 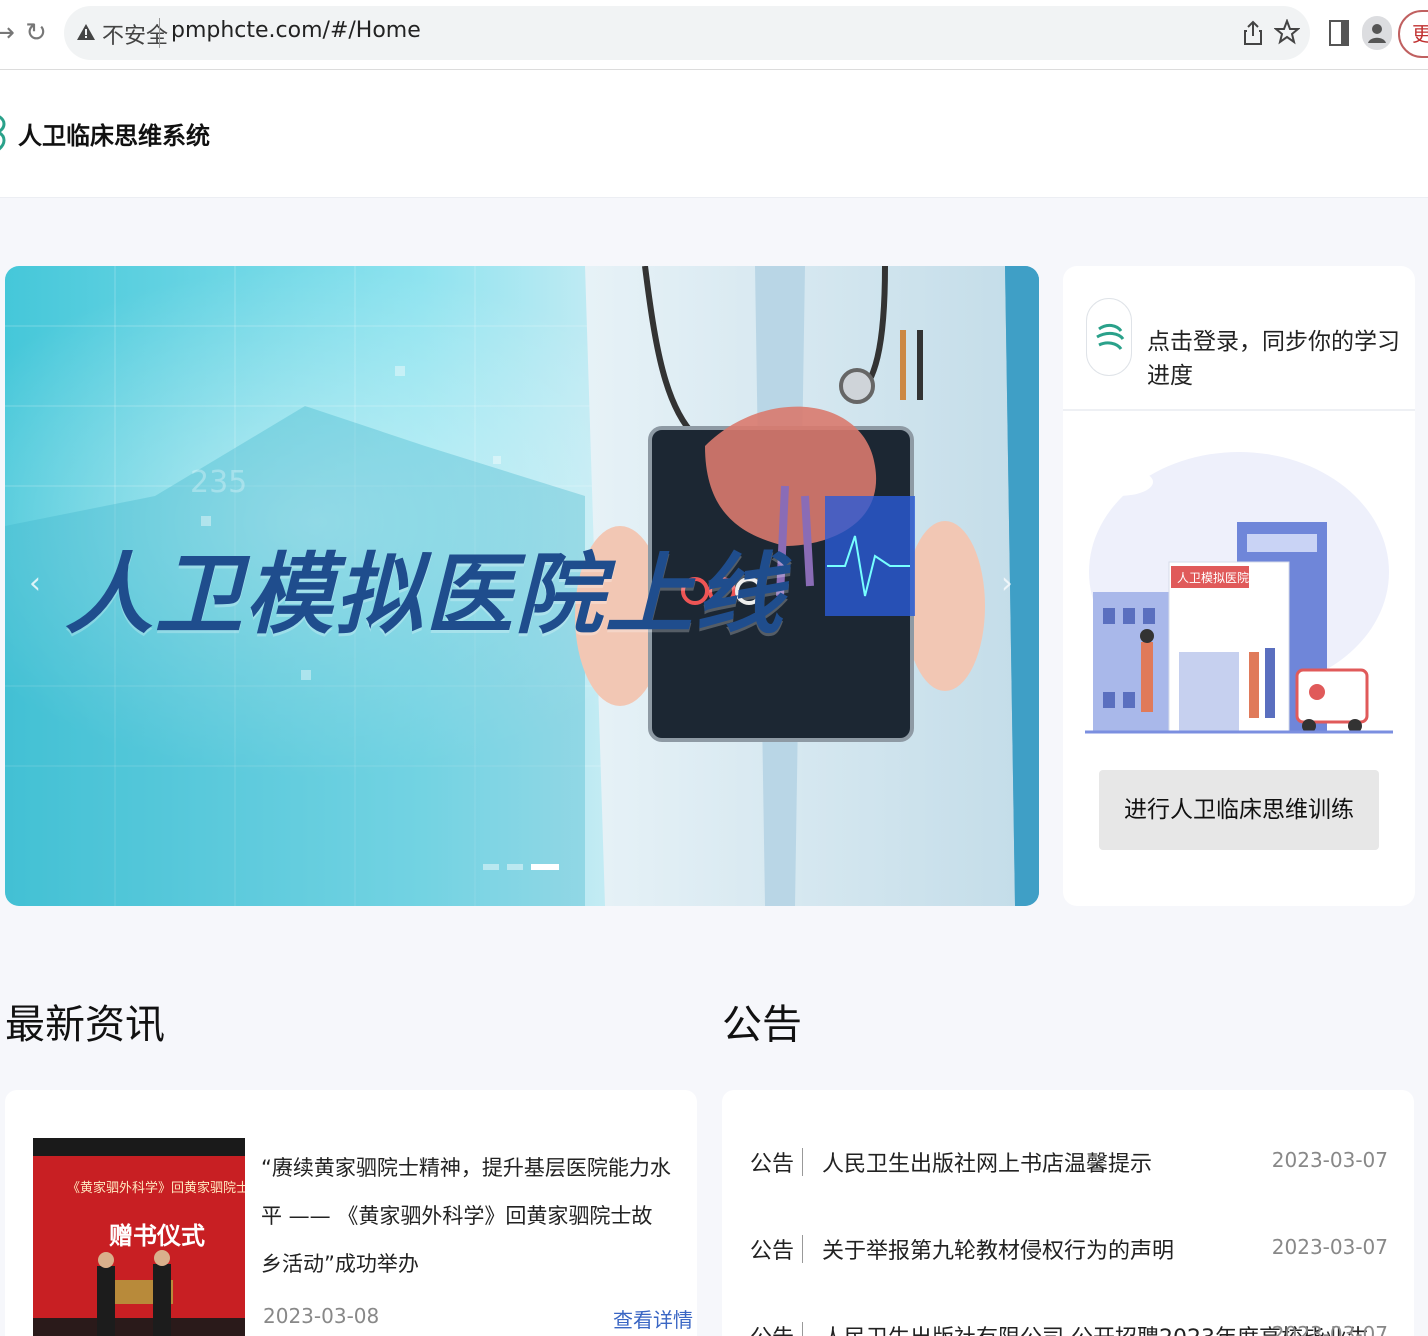 I want to click on news-date: 2023-03-08, so click(x=321, y=1316).